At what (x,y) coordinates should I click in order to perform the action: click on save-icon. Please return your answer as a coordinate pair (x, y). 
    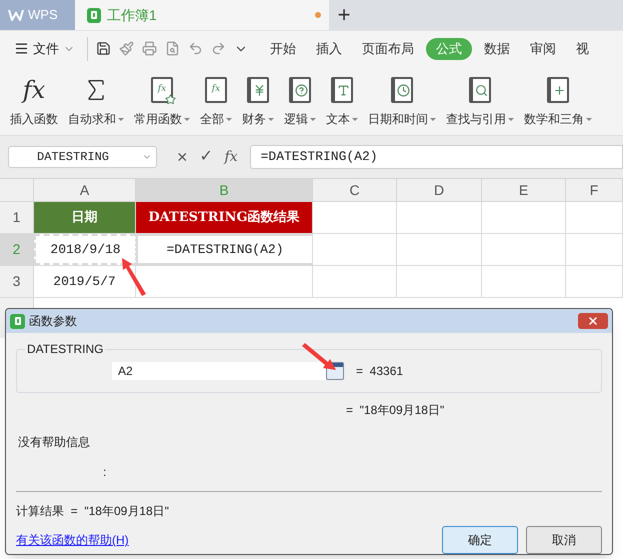
    Looking at the image, I should click on (103, 48).